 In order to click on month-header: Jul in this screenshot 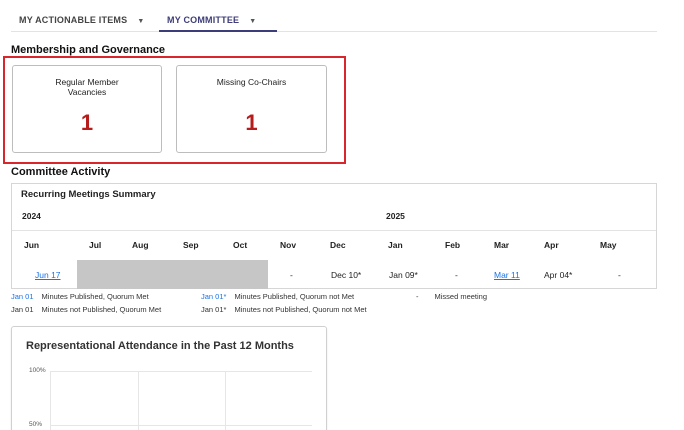, I will do `click(95, 245)`.